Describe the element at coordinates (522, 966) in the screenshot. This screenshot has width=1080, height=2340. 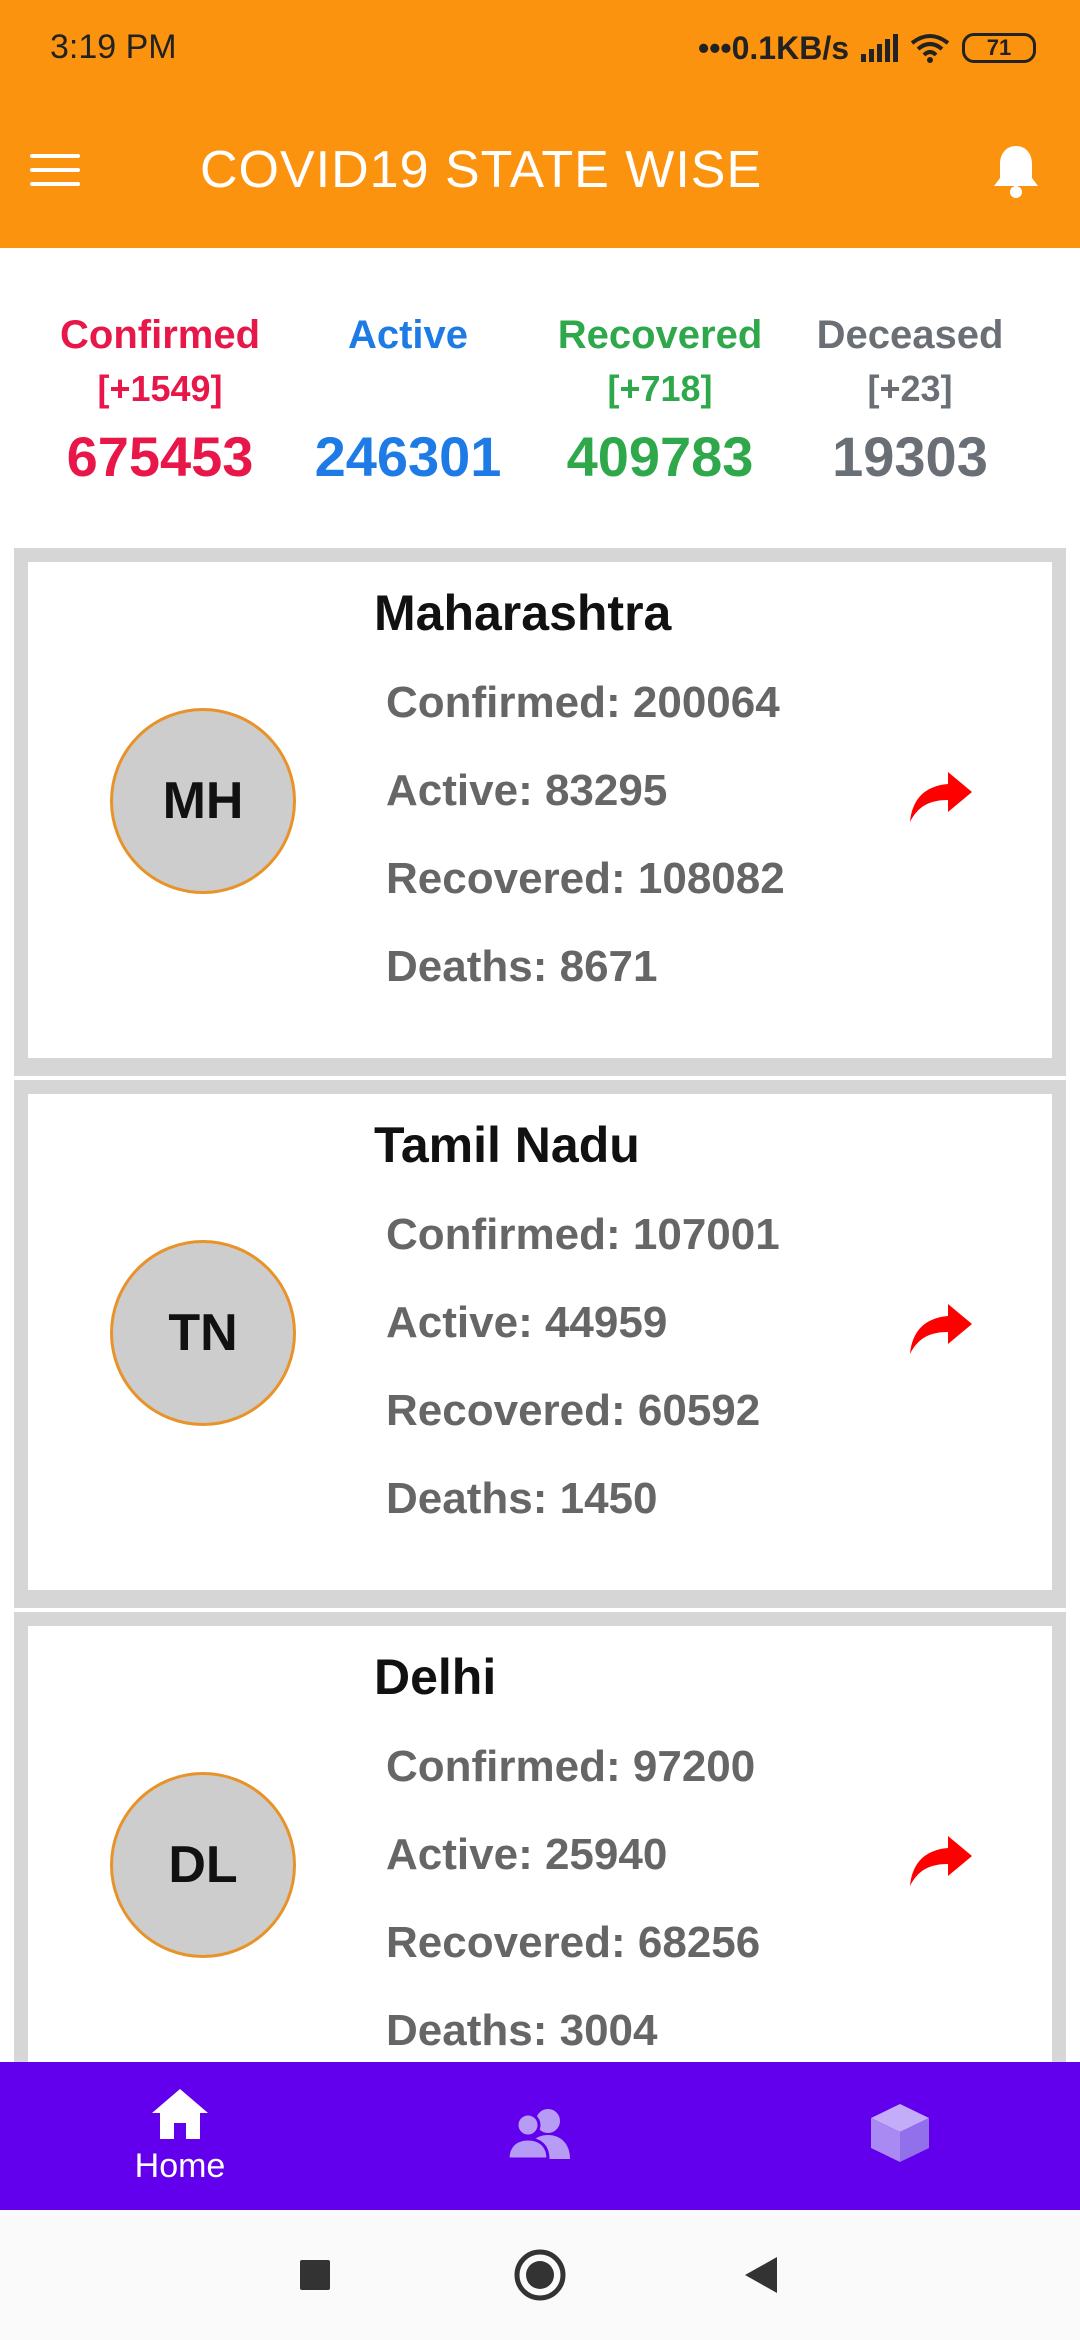
I see `state-deaths: Deaths: 8671` at that location.